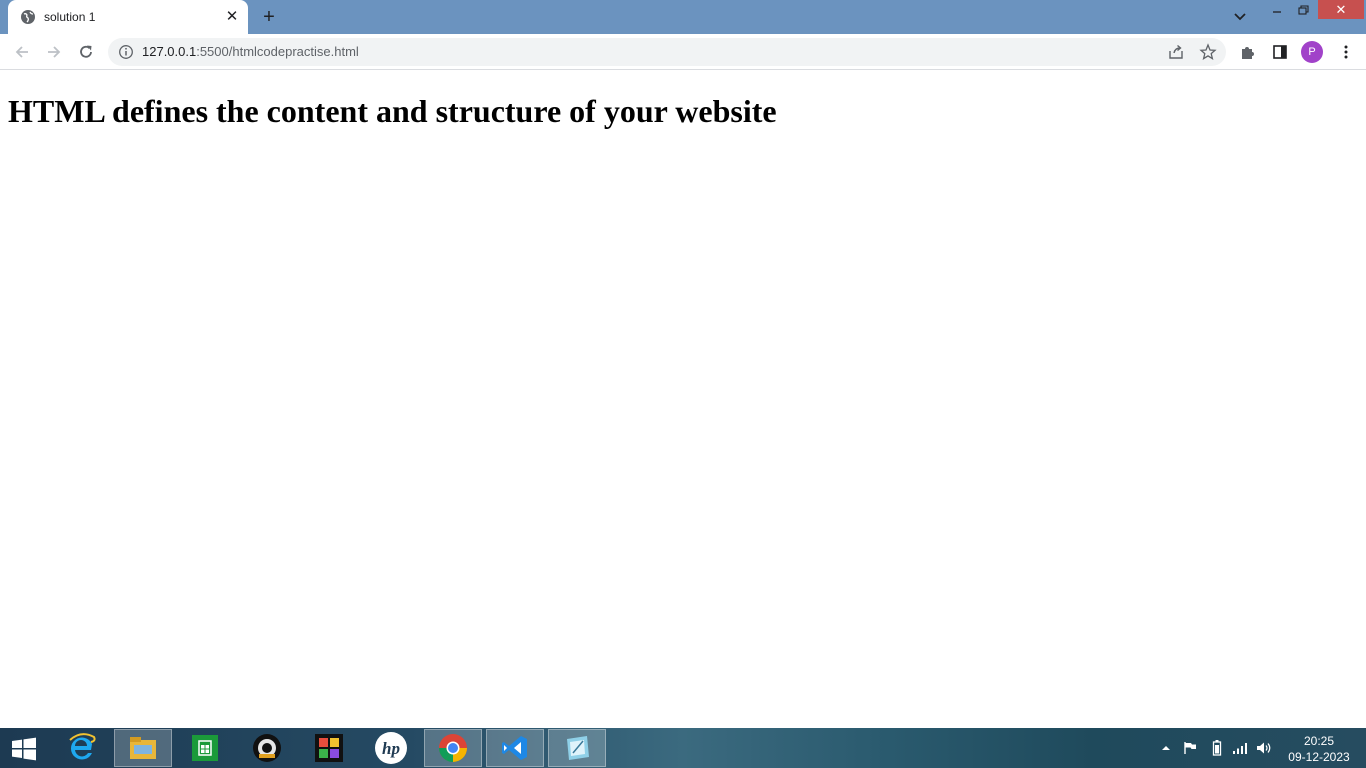  What do you see at coordinates (1303, 10) in the screenshot?
I see `restore-icon` at bounding box center [1303, 10].